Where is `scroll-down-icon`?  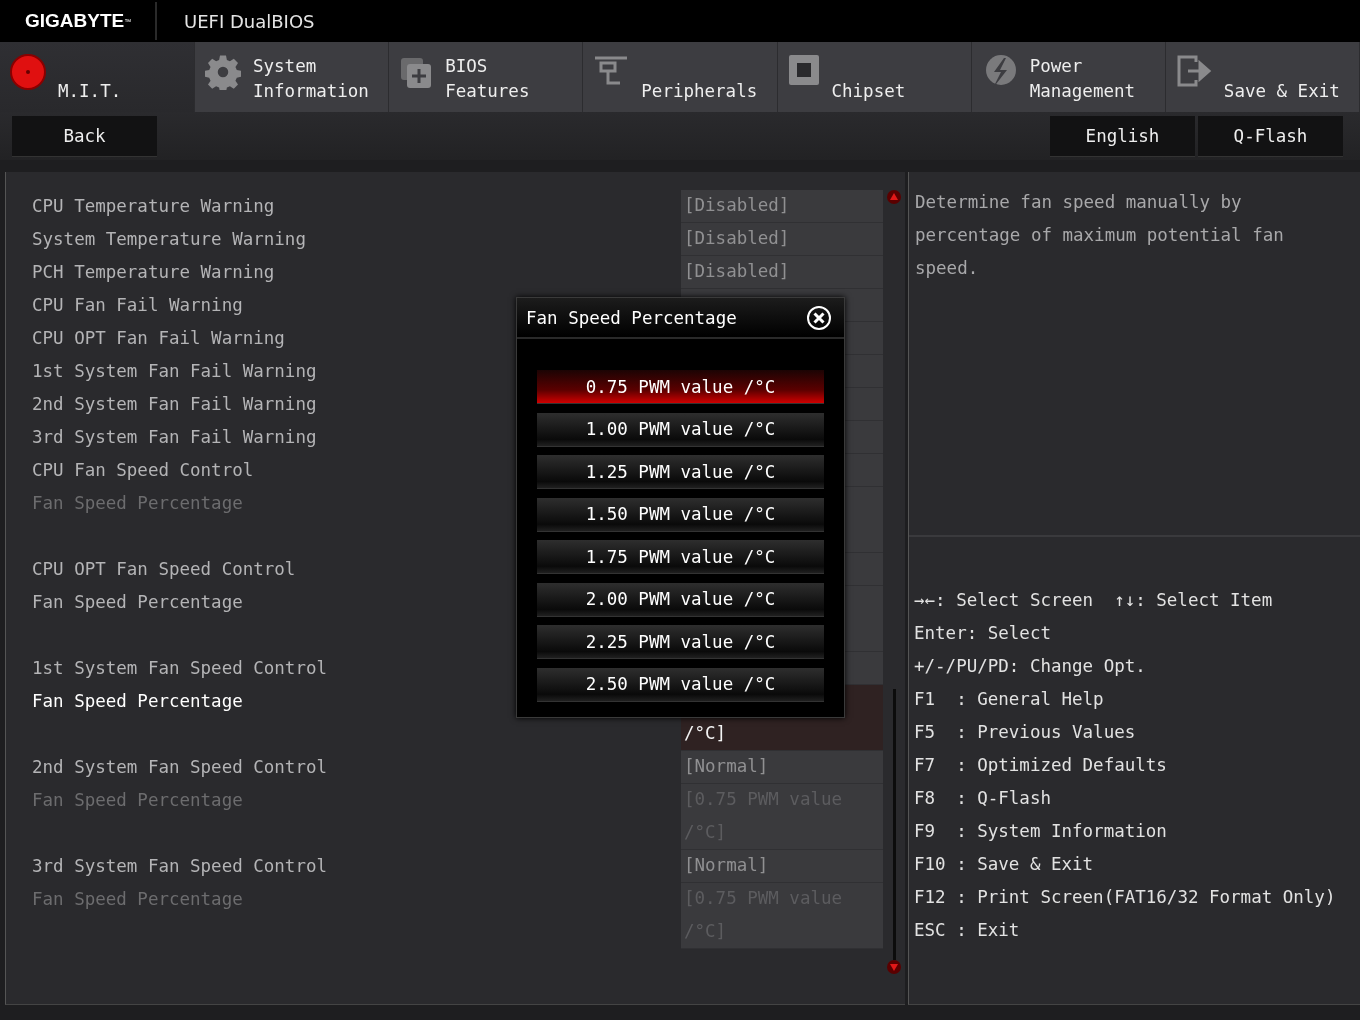 scroll-down-icon is located at coordinates (894, 967).